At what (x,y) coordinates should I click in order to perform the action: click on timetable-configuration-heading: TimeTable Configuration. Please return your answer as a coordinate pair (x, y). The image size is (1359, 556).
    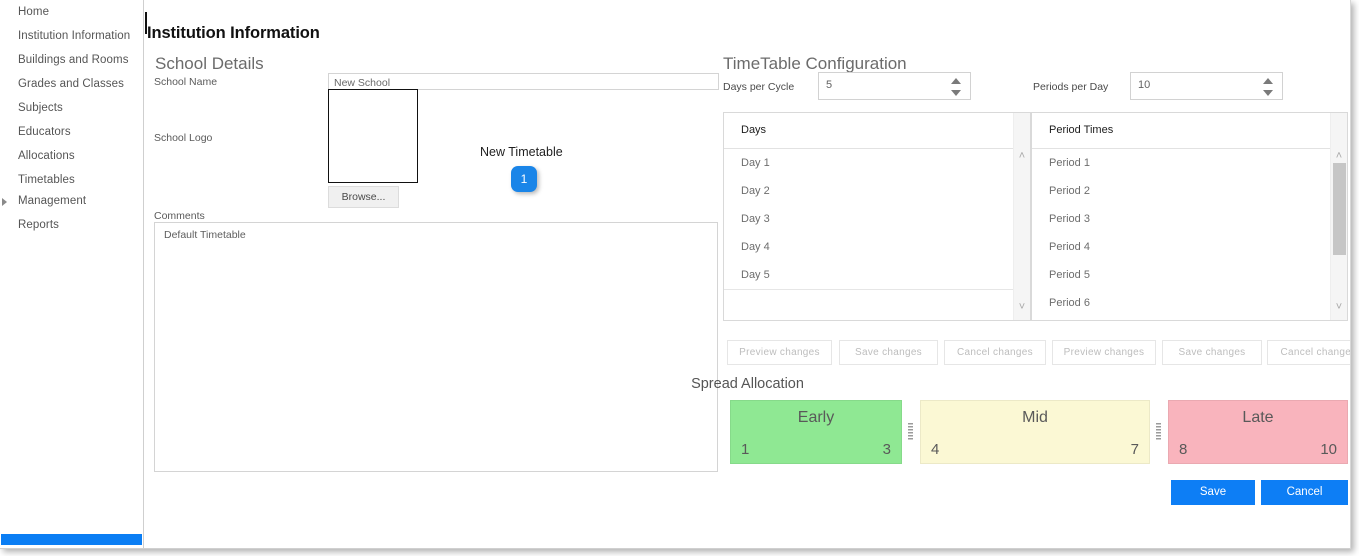
    Looking at the image, I should click on (815, 63).